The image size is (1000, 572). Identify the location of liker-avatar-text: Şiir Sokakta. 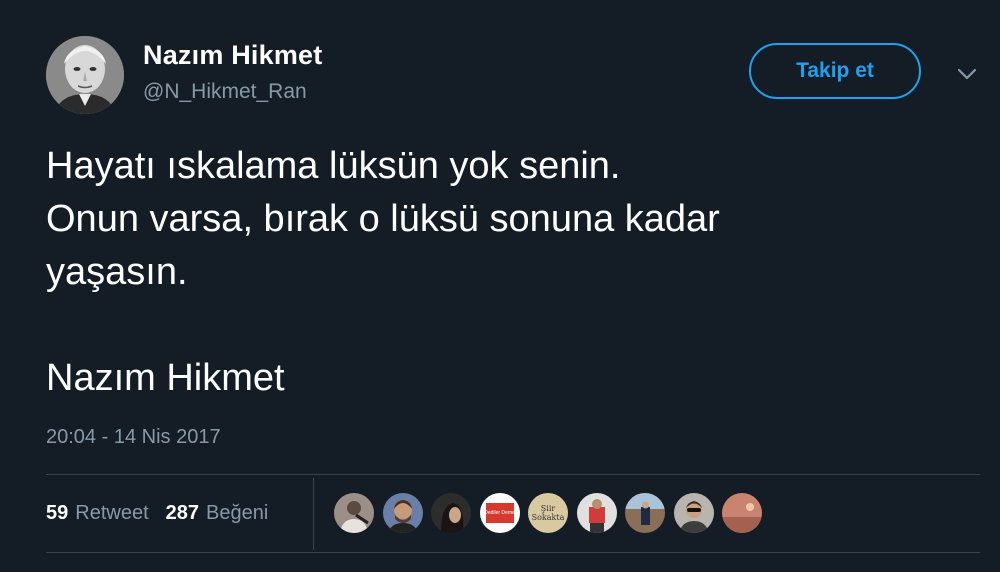
(548, 513).